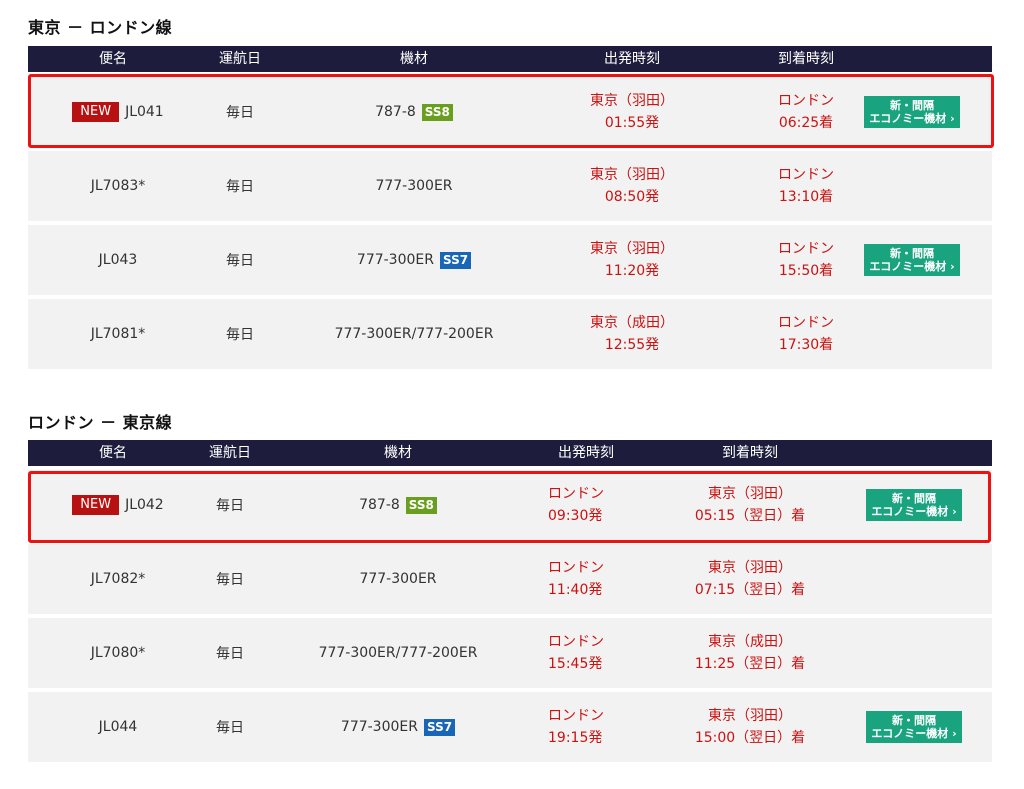  I want to click on departure-time: 19:15発, so click(575, 738).